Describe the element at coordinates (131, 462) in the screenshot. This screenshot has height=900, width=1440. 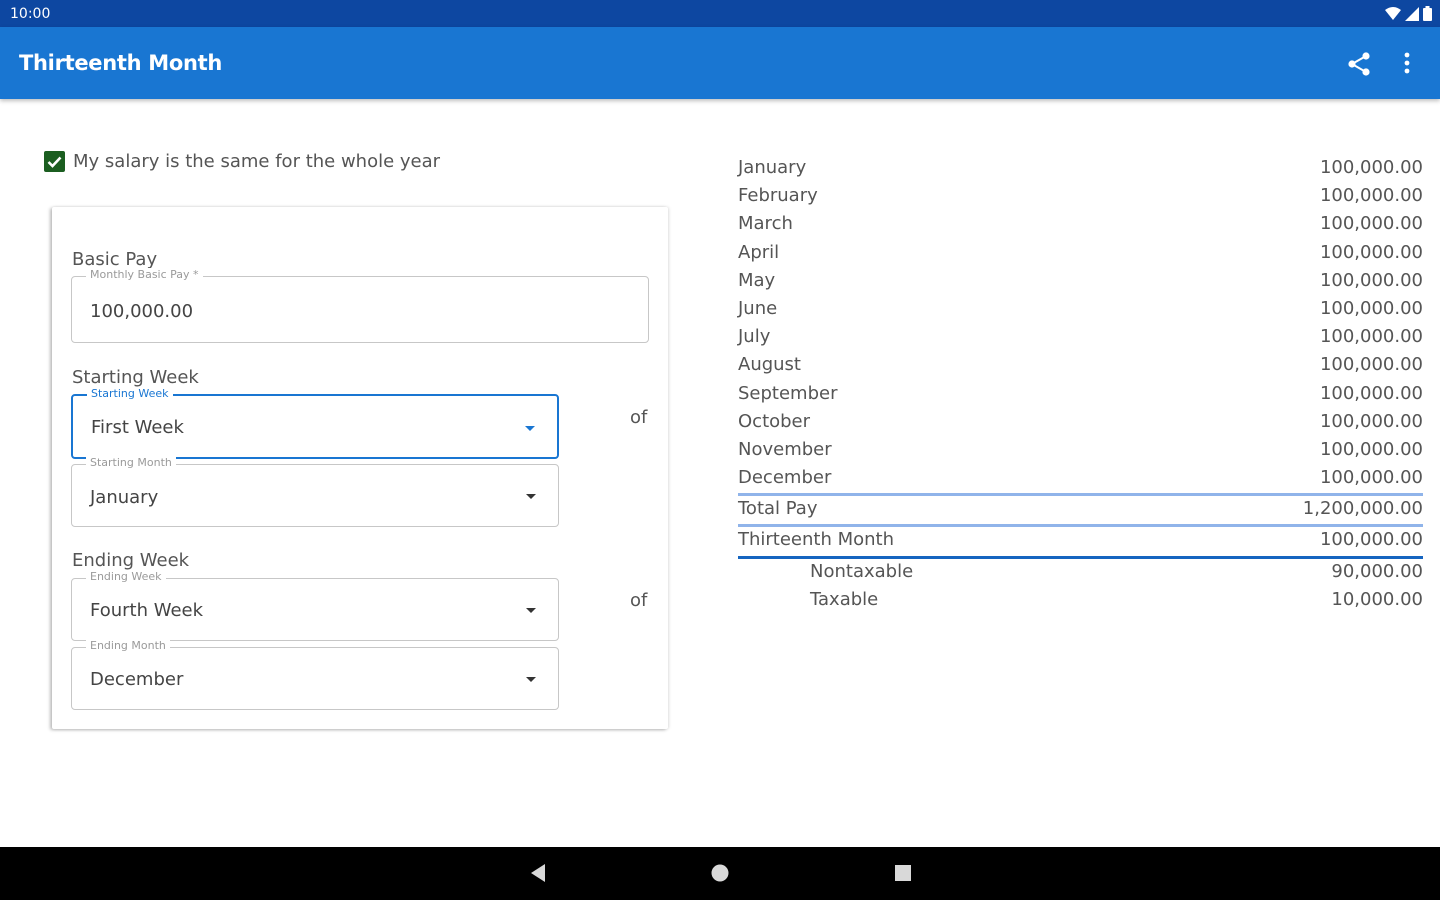
I see `starting-month-legend: Starting Month` at that location.